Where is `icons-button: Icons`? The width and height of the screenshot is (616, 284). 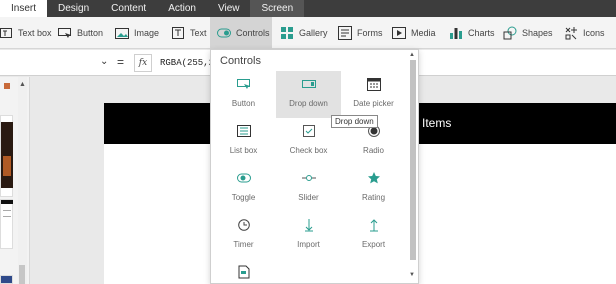 icons-button: Icons is located at coordinates (584, 33).